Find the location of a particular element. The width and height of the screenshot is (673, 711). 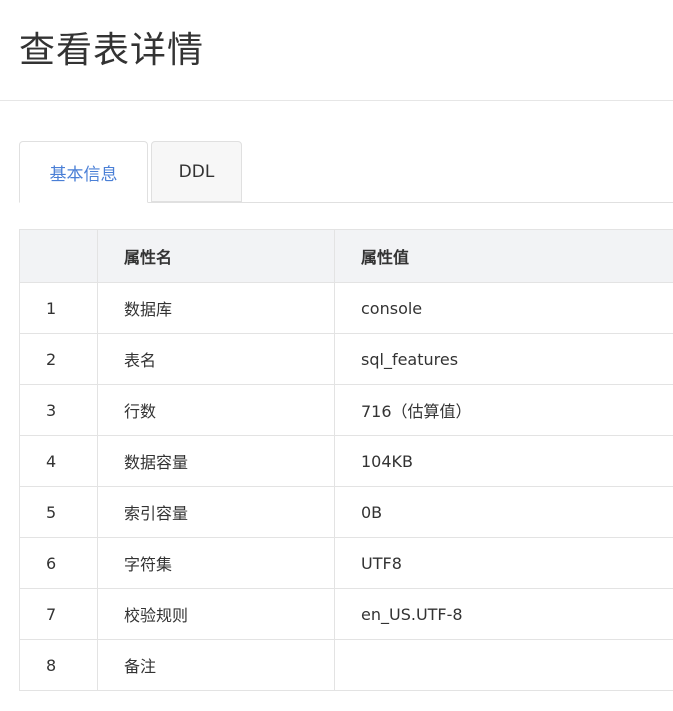

row-index: 2 is located at coordinates (58, 359).